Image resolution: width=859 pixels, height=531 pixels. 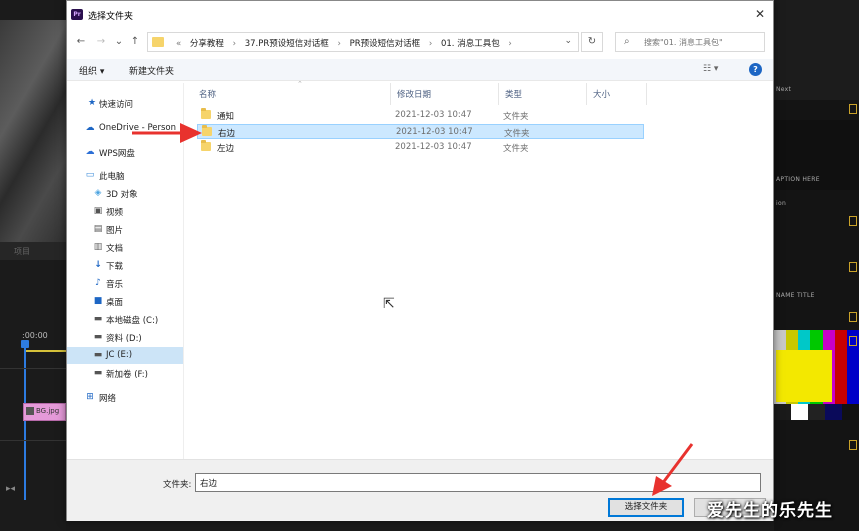 I want to click on forward-arrow-icon: →, so click(x=101, y=42).